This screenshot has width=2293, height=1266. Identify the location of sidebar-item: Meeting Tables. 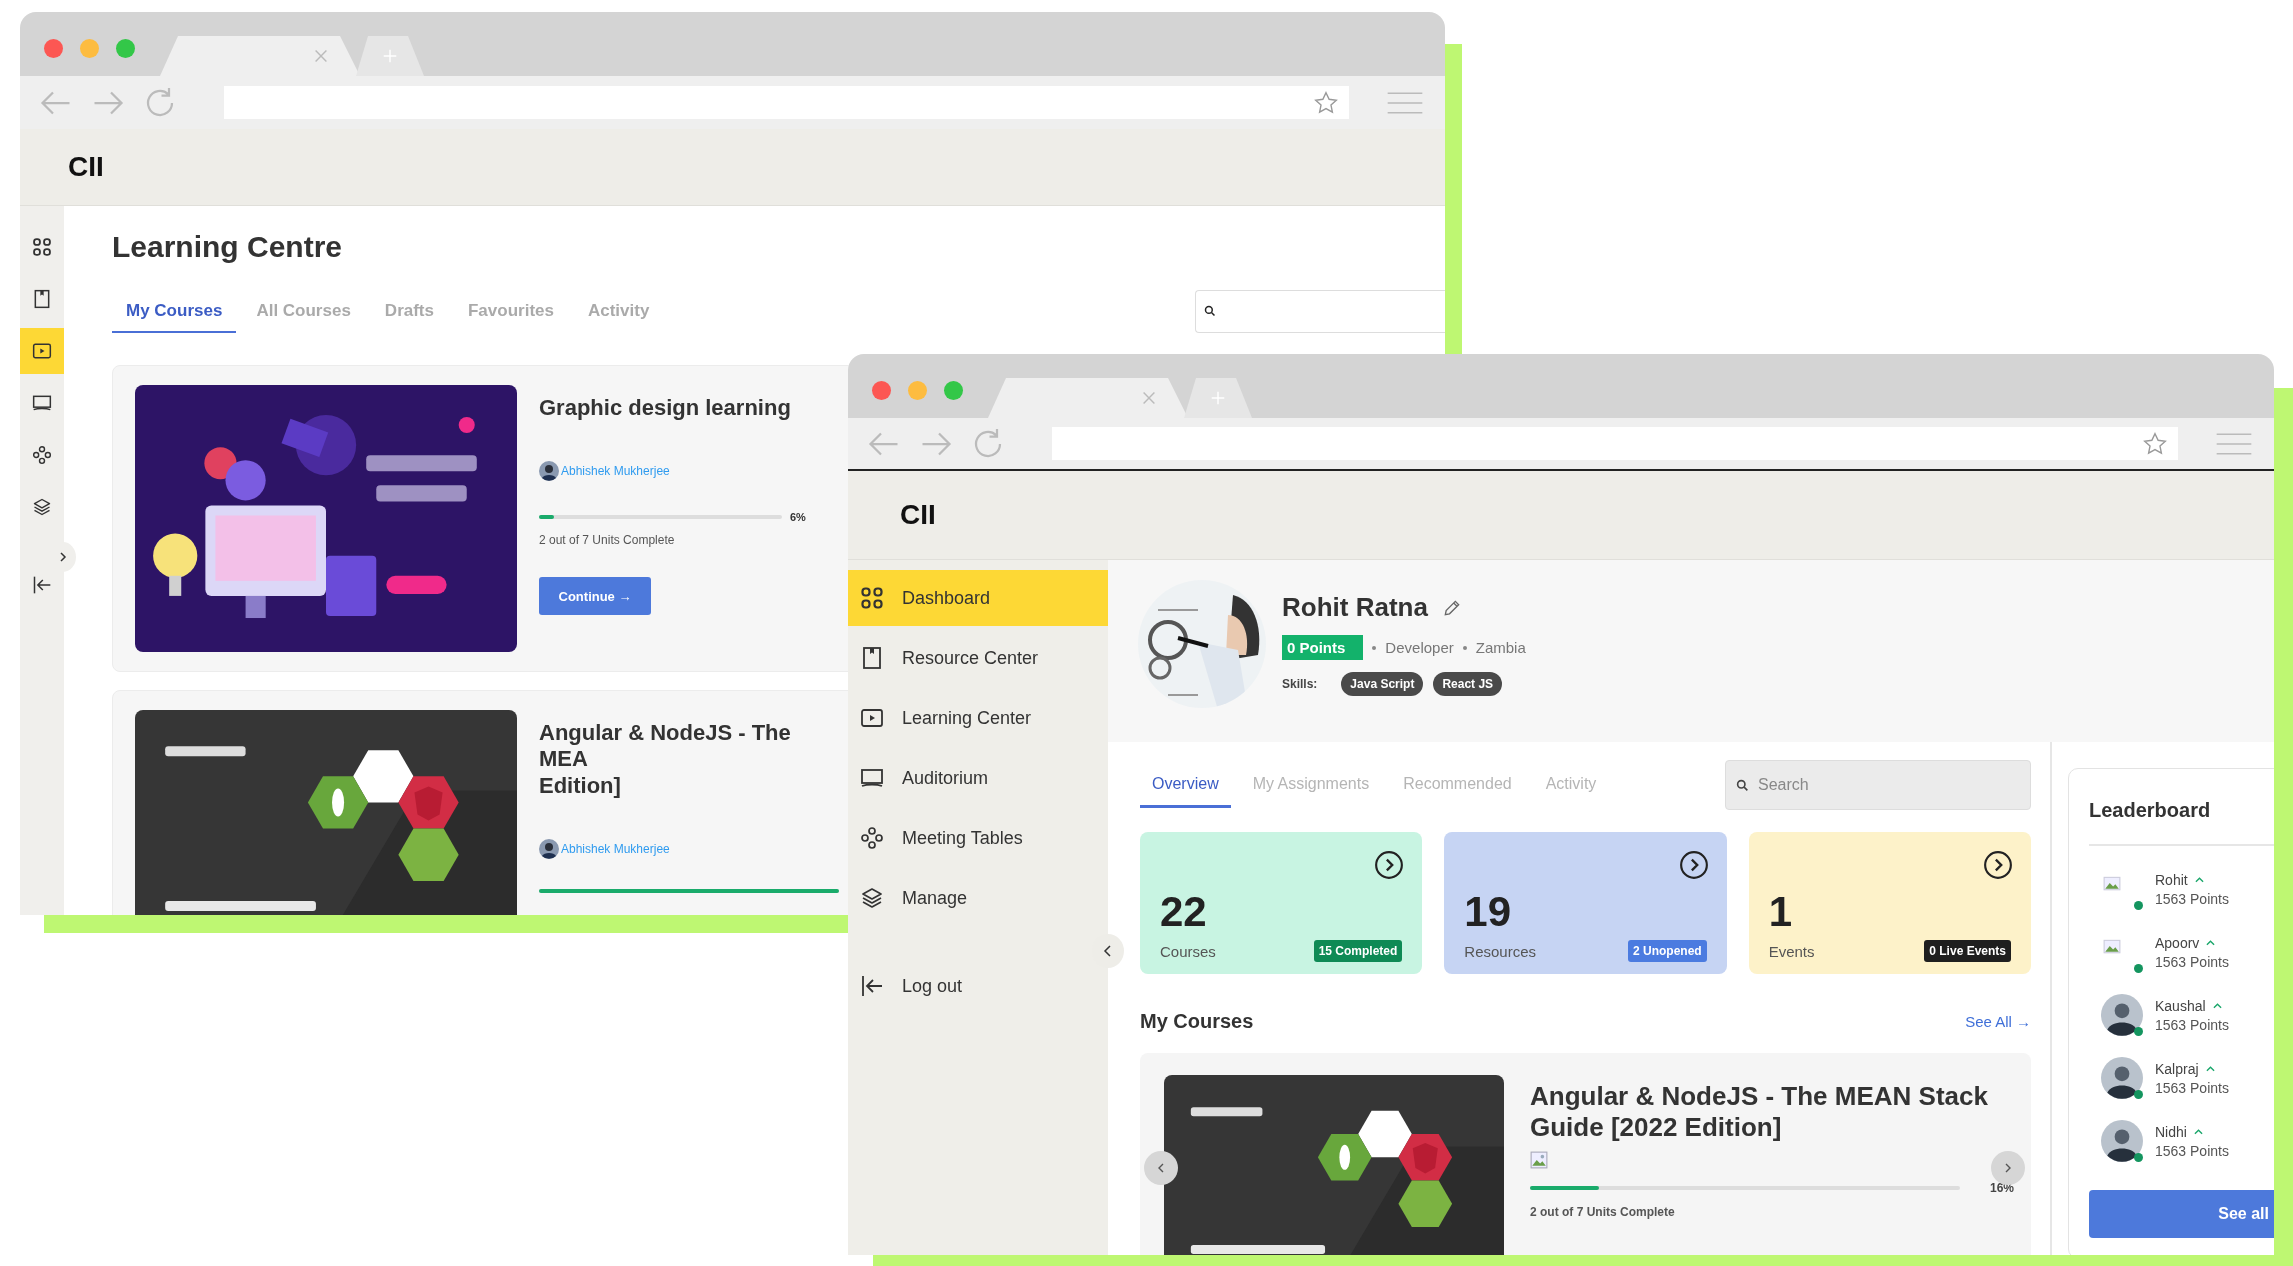
(978, 838).